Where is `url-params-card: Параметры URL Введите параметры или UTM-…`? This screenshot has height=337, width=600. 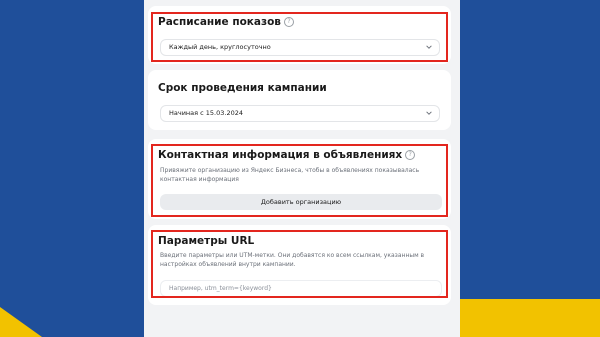
url-params-card: Параметры URL Введите параметры или UTM-… is located at coordinates (299, 265).